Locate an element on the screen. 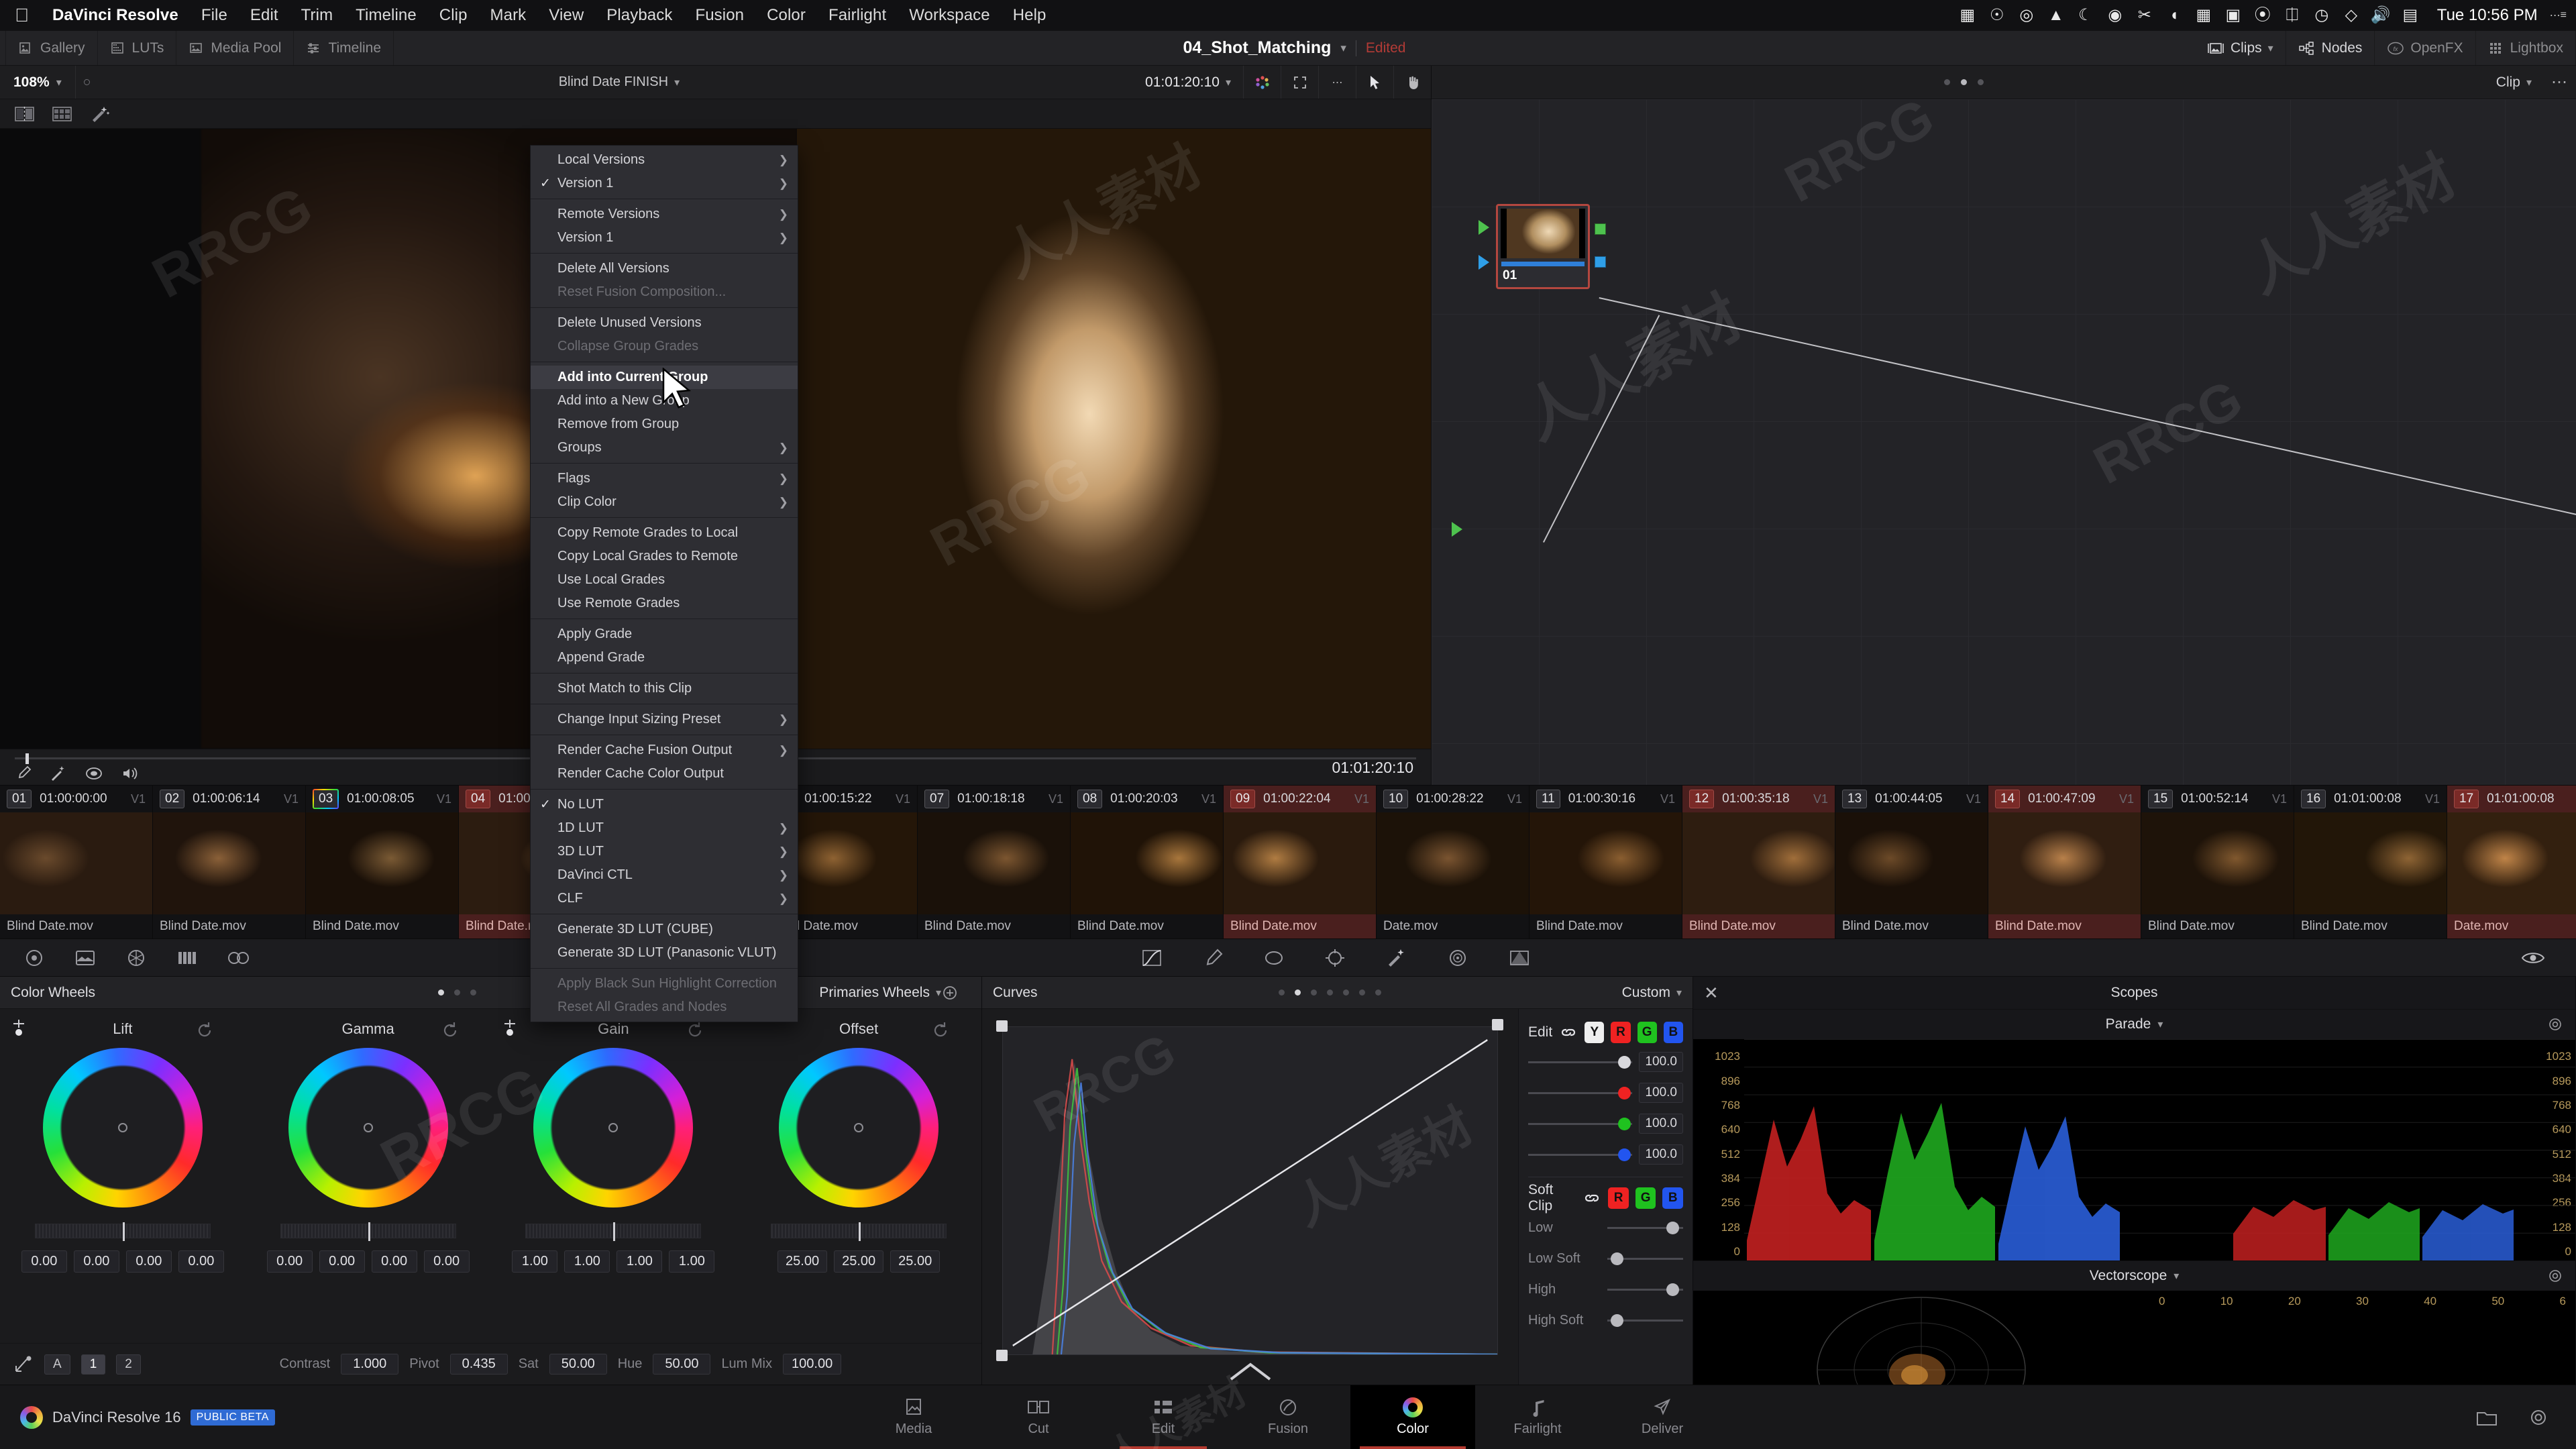 This screenshot has height=1449, width=2576. timeline-clip-number: 17 is located at coordinates (2466, 799).